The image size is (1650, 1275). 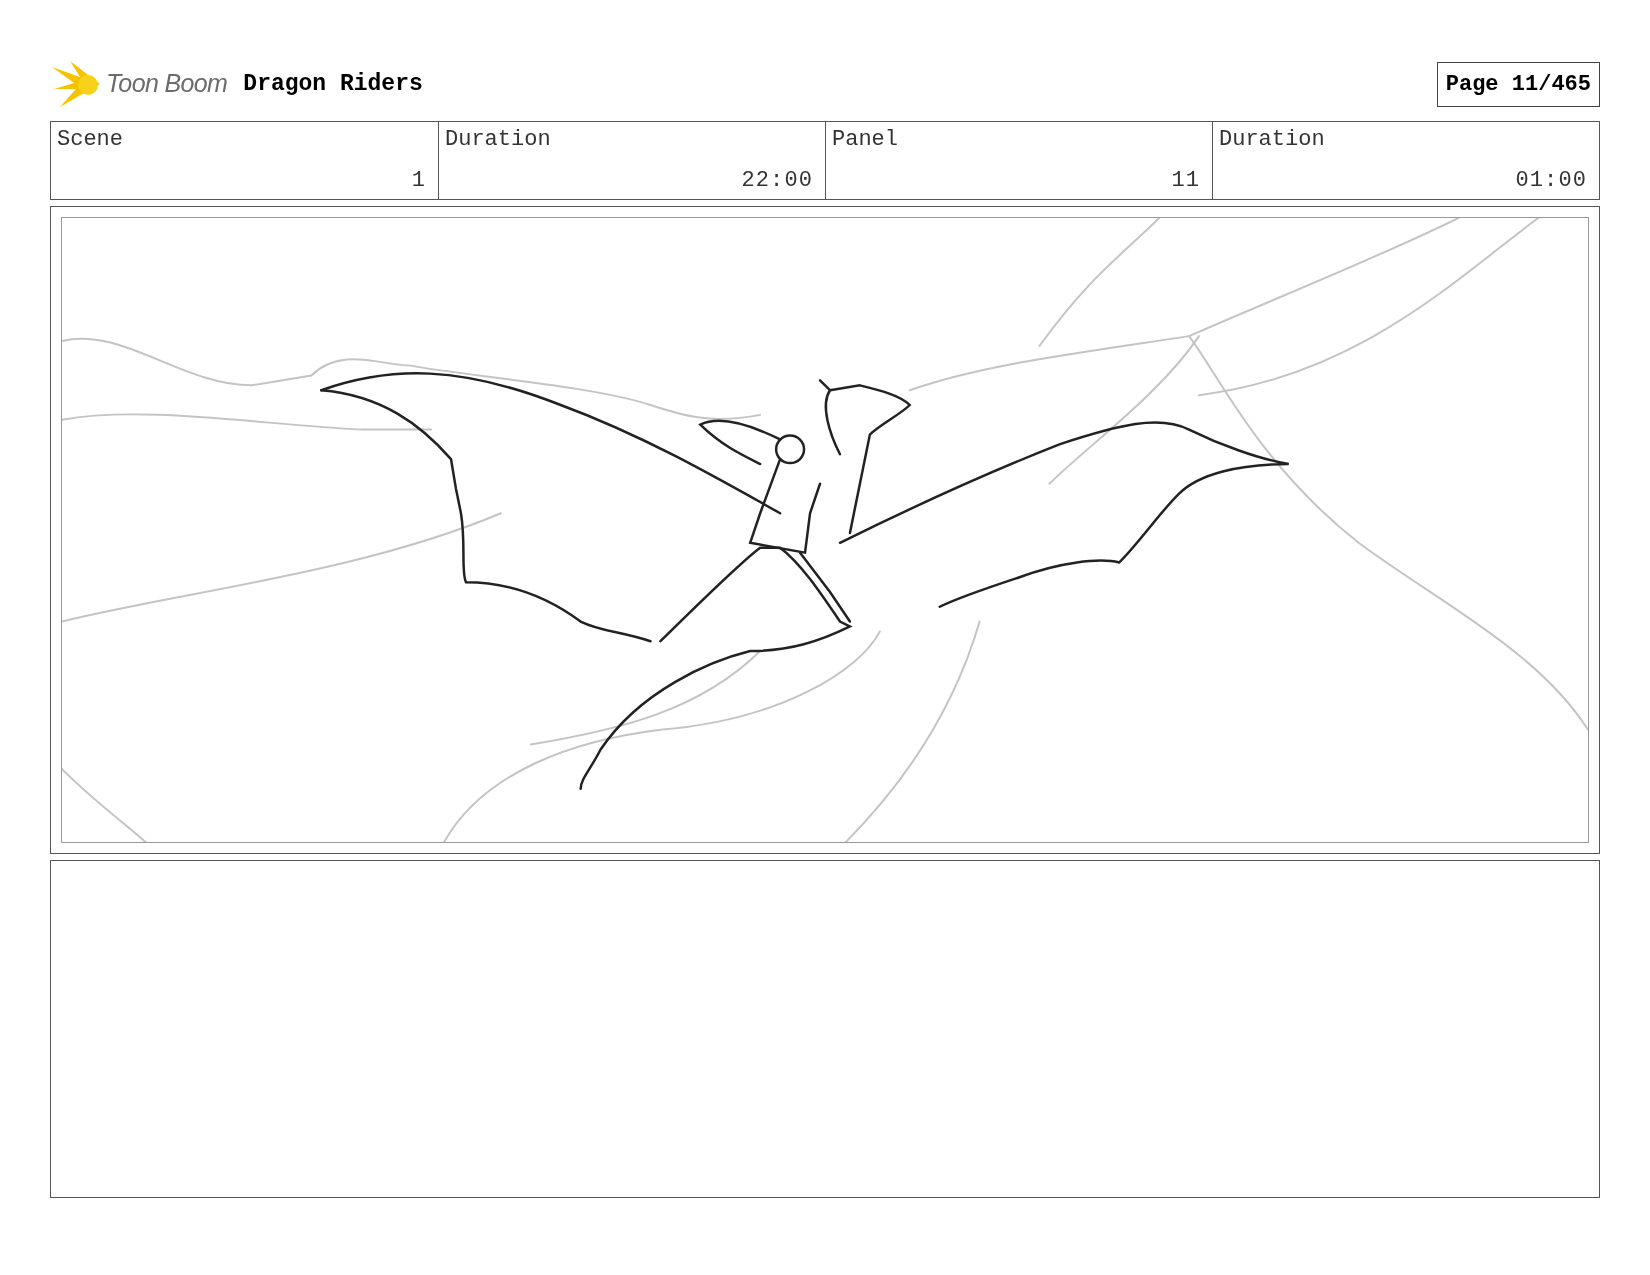 What do you see at coordinates (1551, 181) in the screenshot?
I see `field-value: 01:00` at bounding box center [1551, 181].